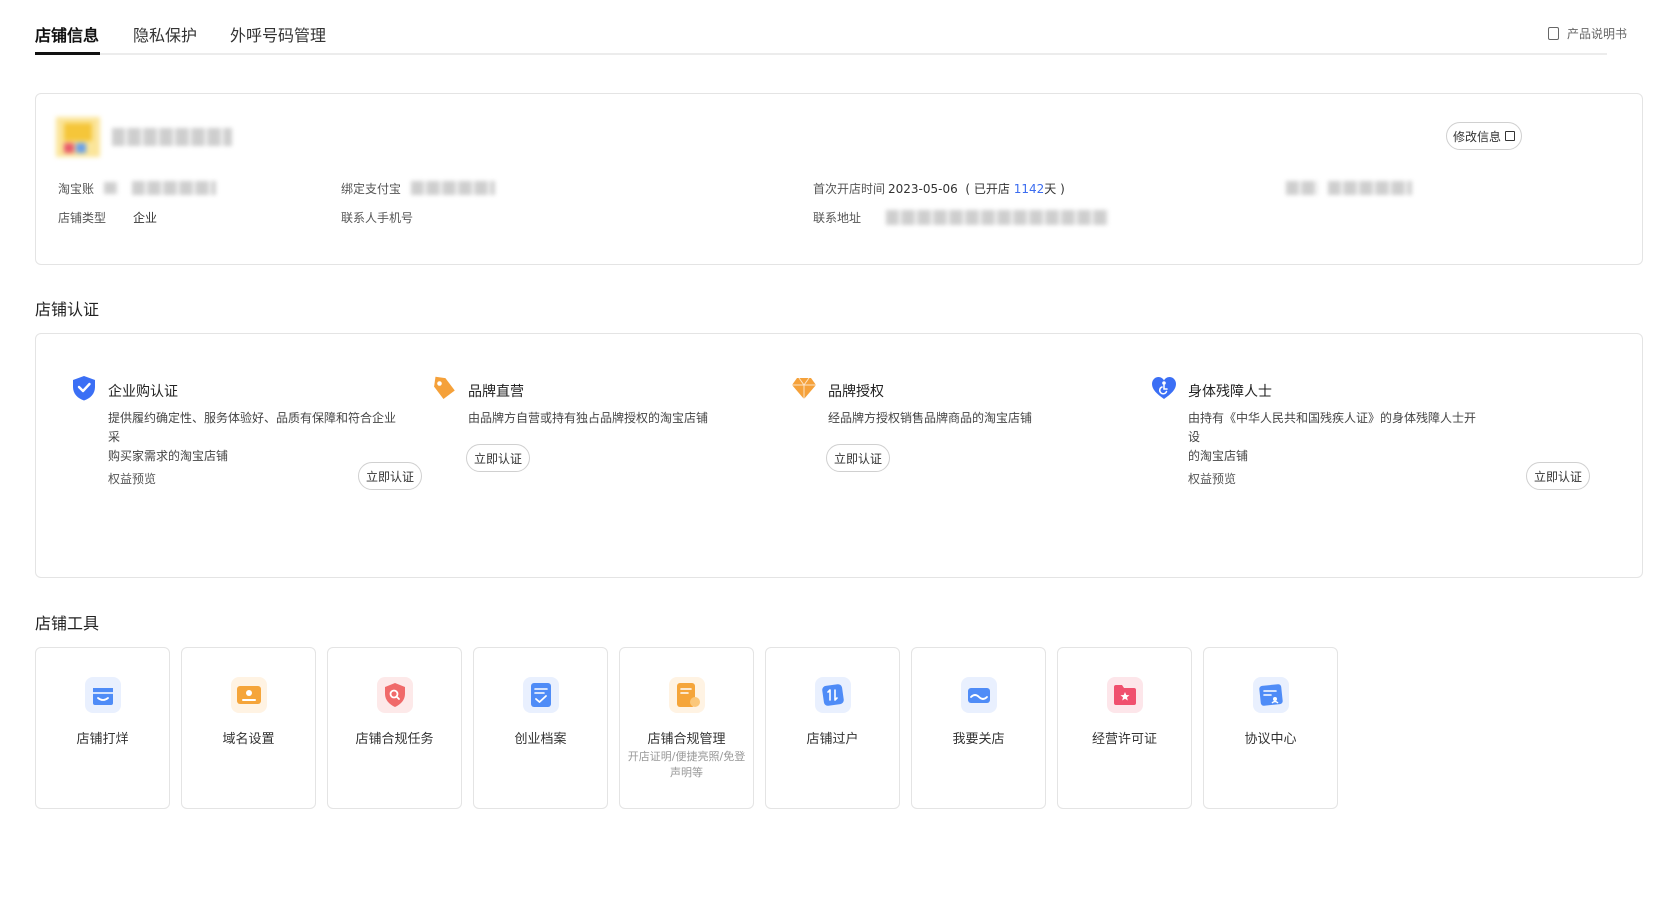  What do you see at coordinates (1270, 695) in the screenshot?
I see `agreement-icon` at bounding box center [1270, 695].